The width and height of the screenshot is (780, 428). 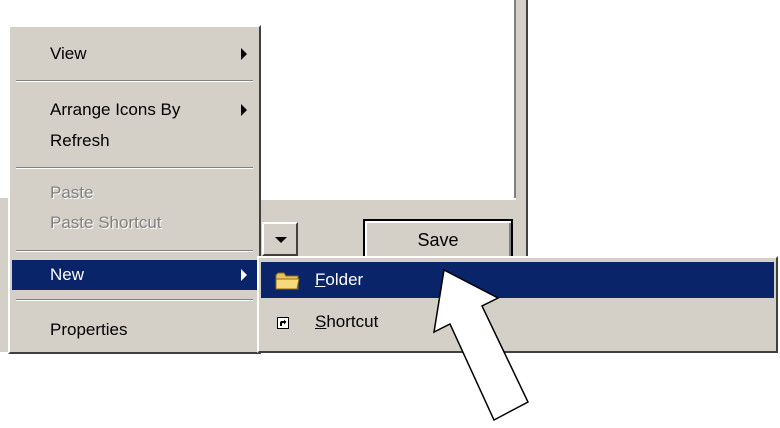 I want to click on pointer-arrow-icon, so click(x=481, y=345).